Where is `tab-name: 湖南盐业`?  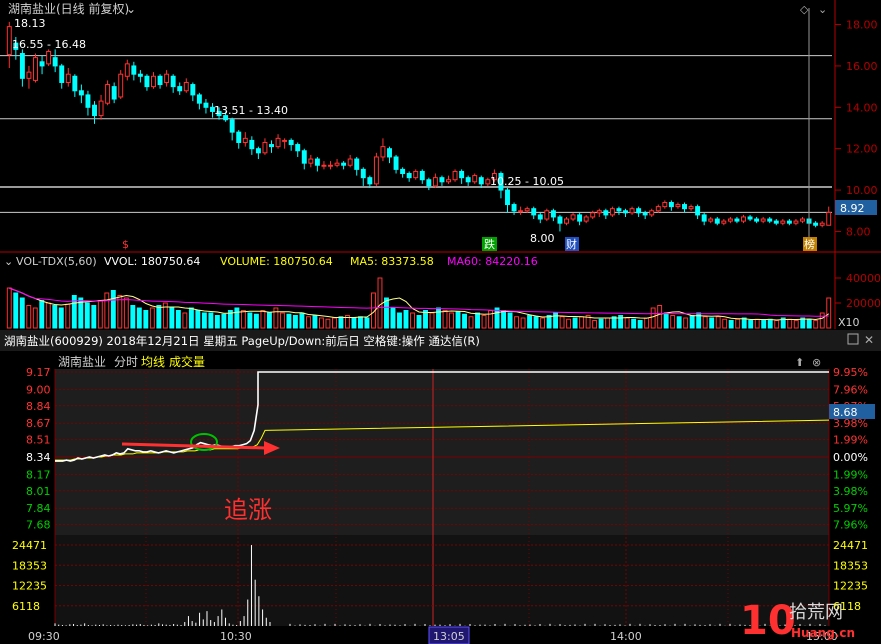 tab-name: 湖南盐业 is located at coordinates (82, 361).